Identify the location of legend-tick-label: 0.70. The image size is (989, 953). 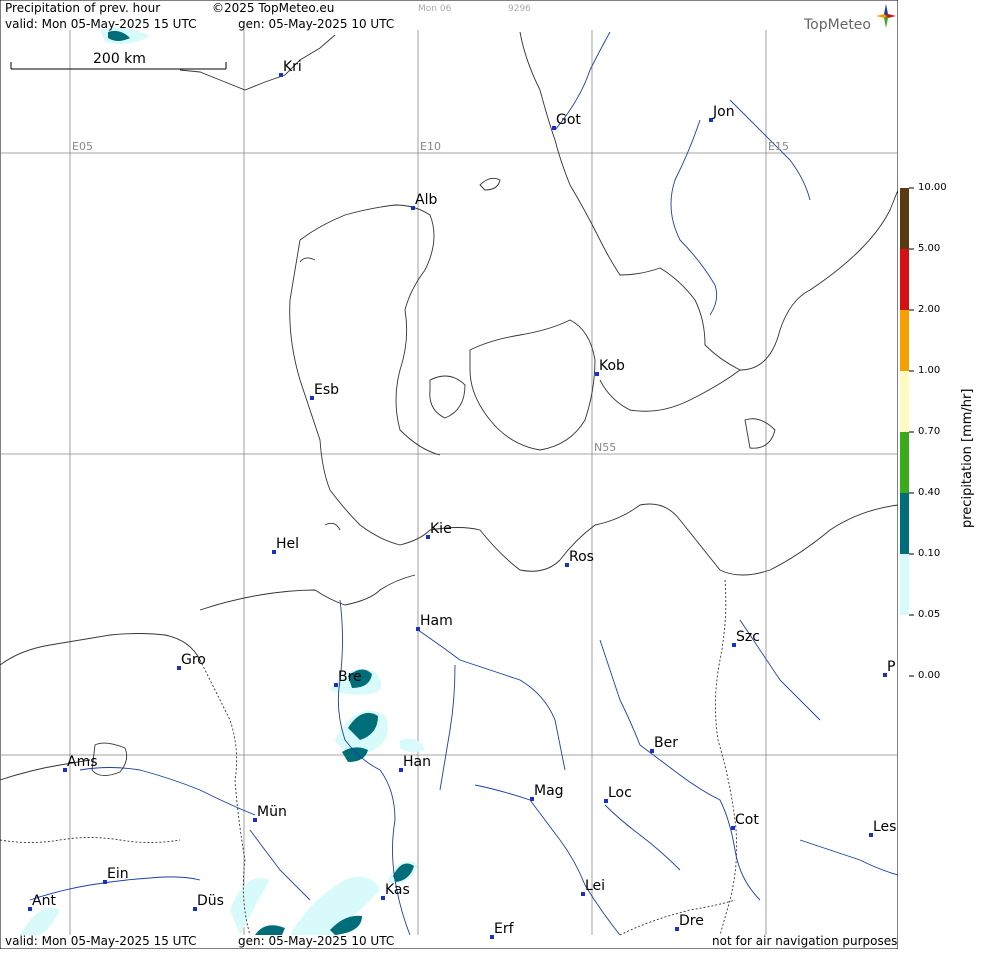
(929, 431).